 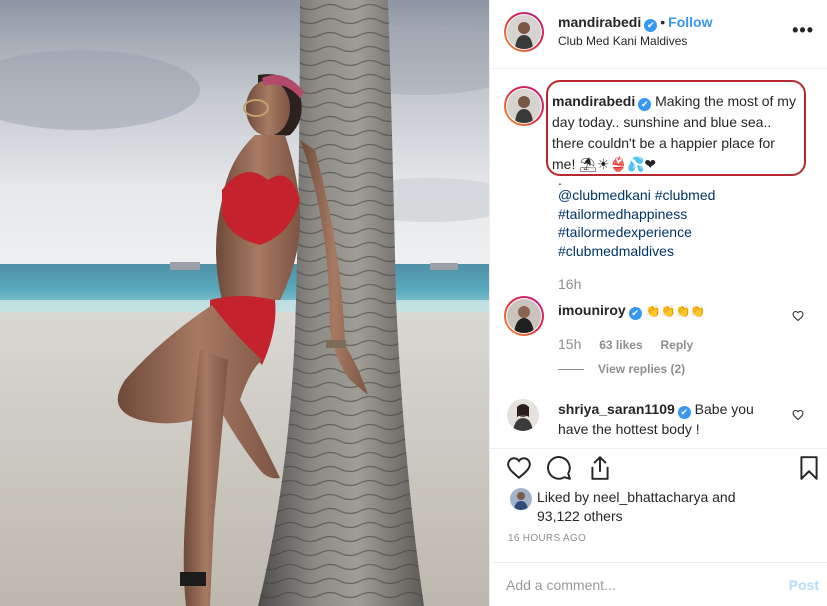 What do you see at coordinates (658, 466) in the screenshot?
I see `action-bar` at bounding box center [658, 466].